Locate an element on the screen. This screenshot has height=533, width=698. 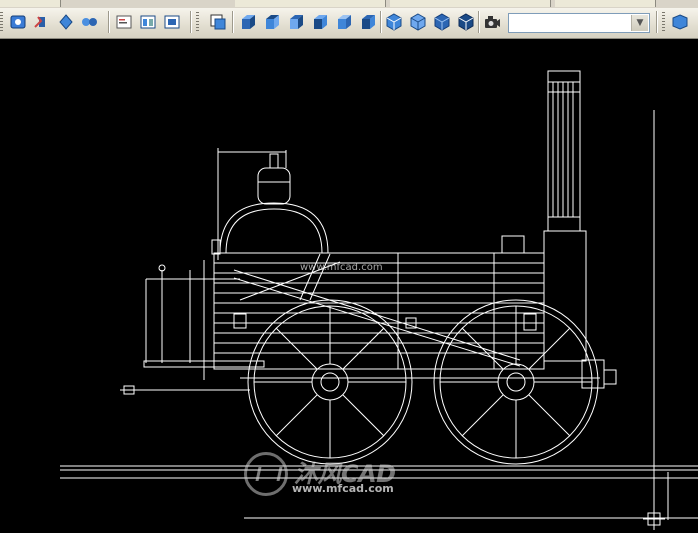
front-view-icon is located at coordinates (344, 22).